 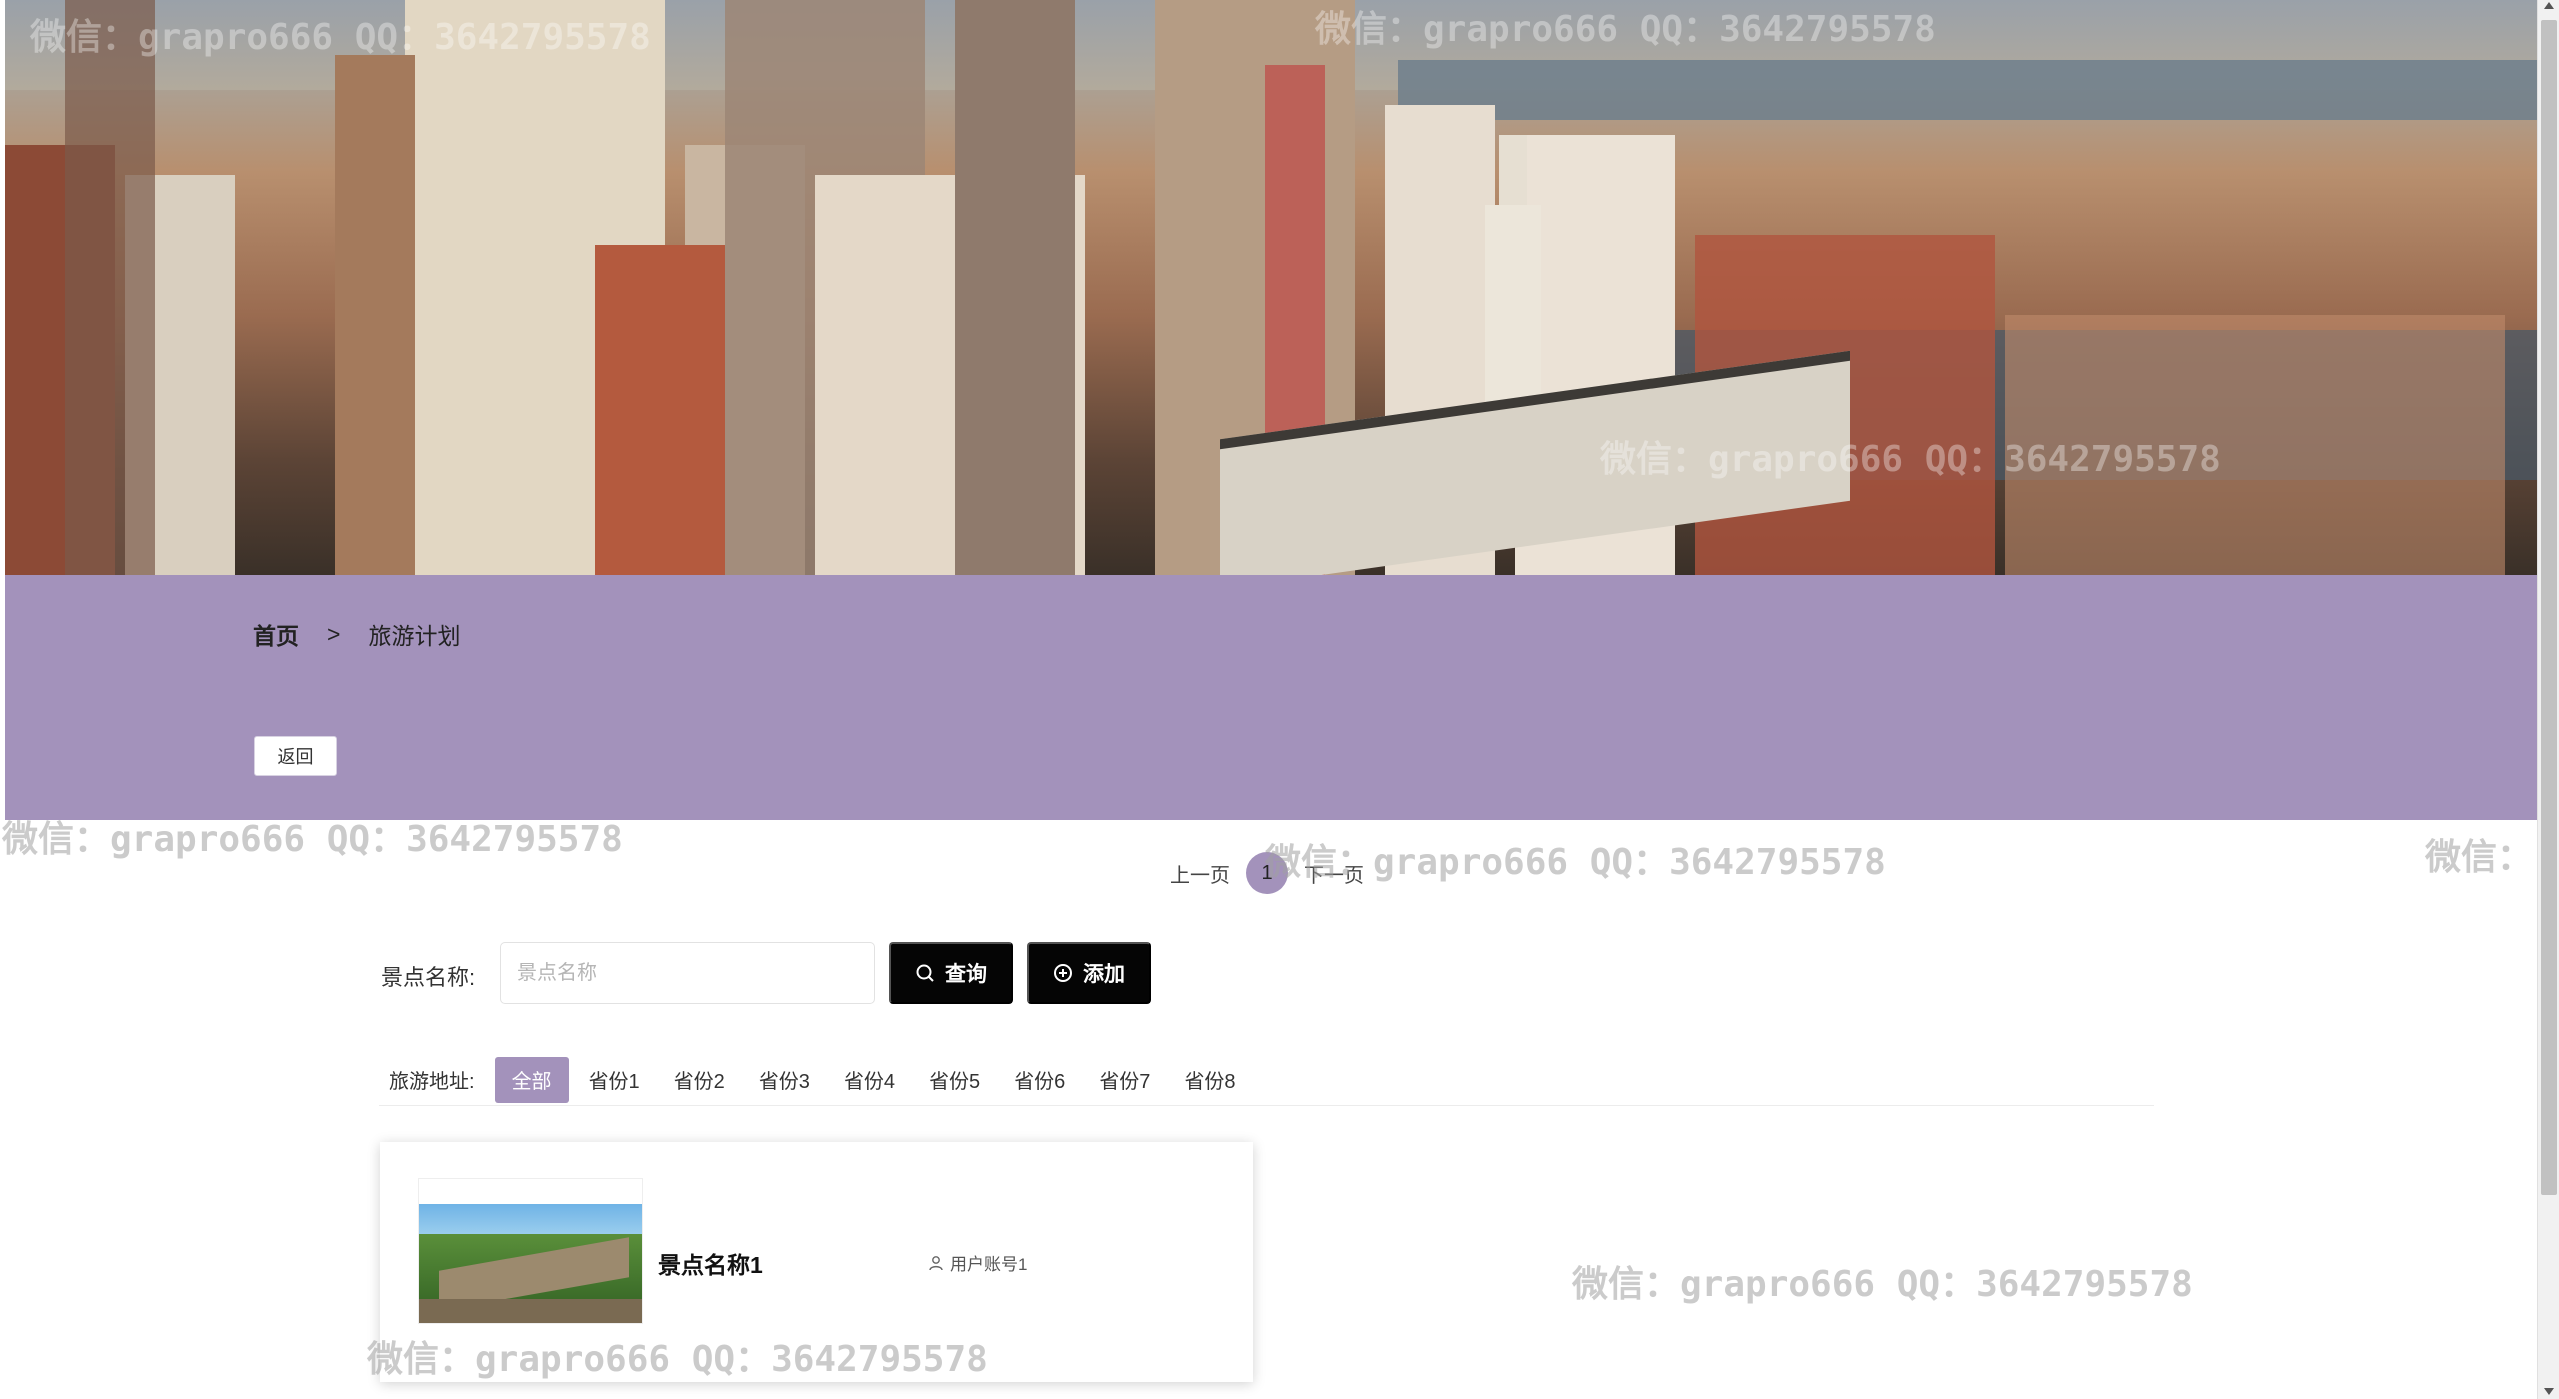 I want to click on filter-label: 旅游地址:, so click(x=432, y=1082).